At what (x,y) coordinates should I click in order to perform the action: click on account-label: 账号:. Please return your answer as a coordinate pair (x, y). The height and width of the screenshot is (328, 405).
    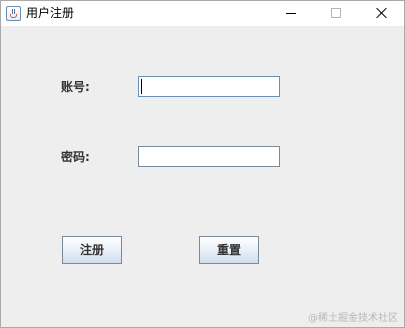
    Looking at the image, I should click on (75, 87).